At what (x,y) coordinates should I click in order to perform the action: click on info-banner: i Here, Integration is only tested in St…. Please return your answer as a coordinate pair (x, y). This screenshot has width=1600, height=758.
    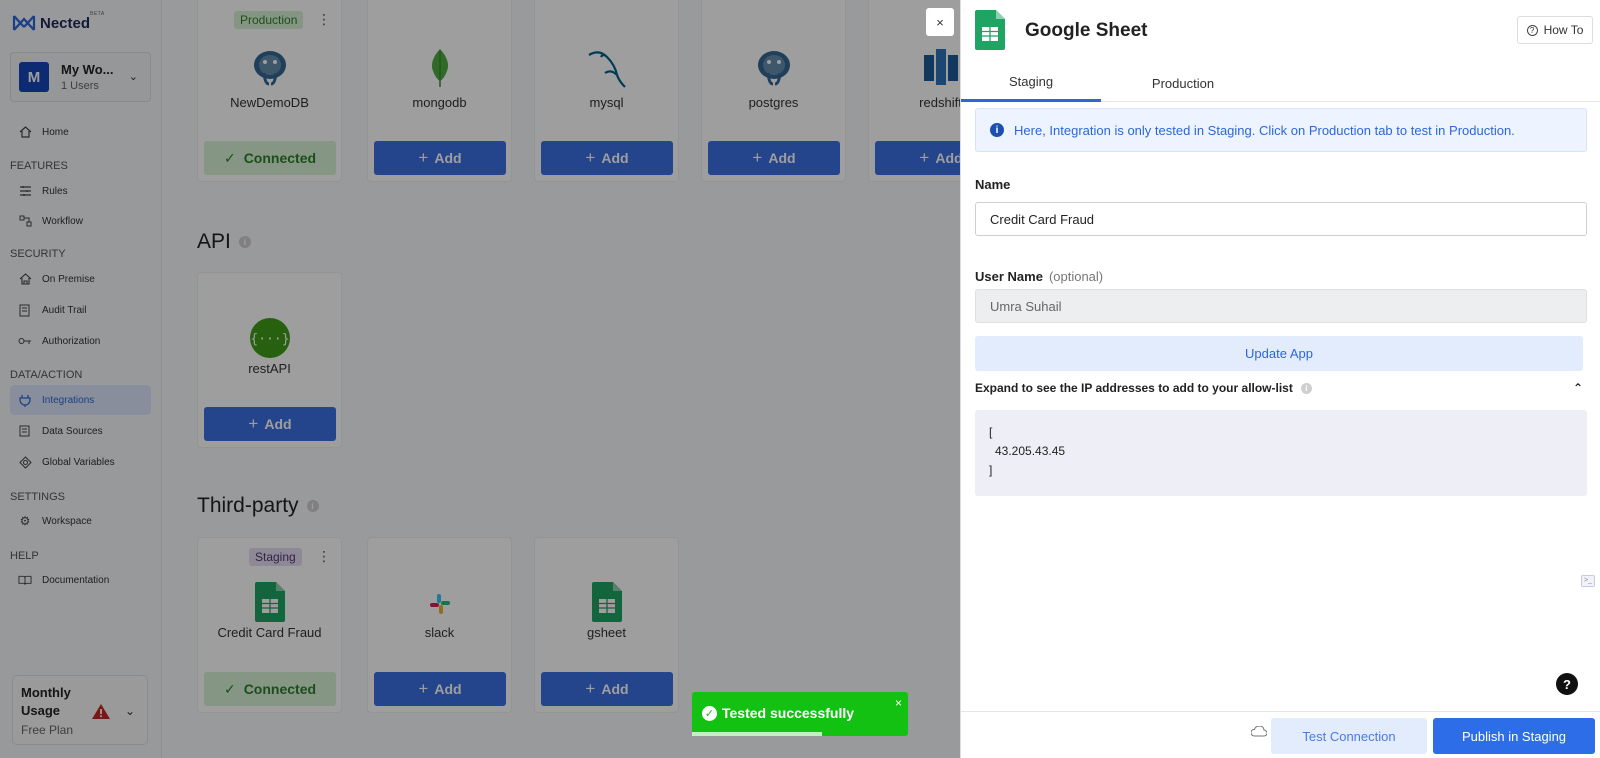
    Looking at the image, I should click on (1281, 130).